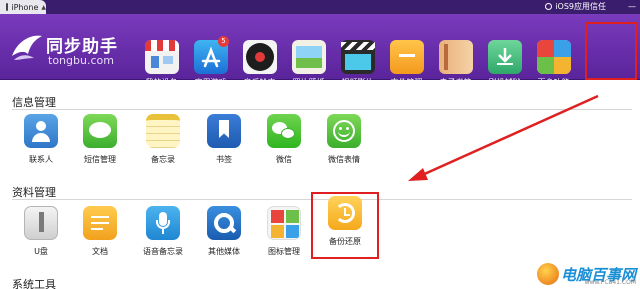 The height and width of the screenshot is (289, 640). What do you see at coordinates (224, 131) in the screenshot?
I see `bookmark-icon` at bounding box center [224, 131].